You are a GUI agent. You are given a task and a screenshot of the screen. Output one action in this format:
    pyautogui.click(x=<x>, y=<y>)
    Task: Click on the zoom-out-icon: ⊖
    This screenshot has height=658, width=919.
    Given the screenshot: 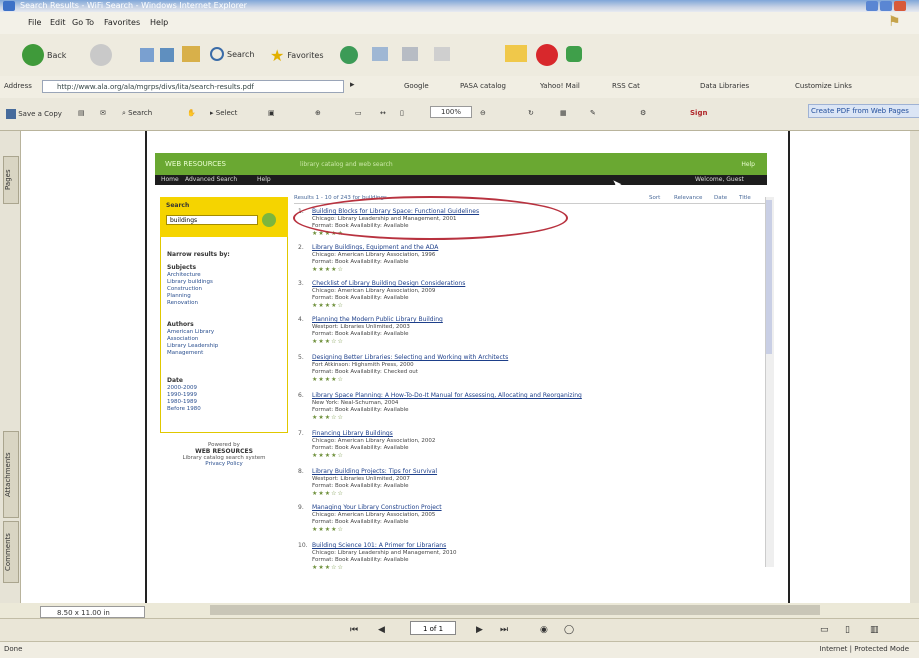 What is the action you would take?
    pyautogui.click(x=483, y=113)
    